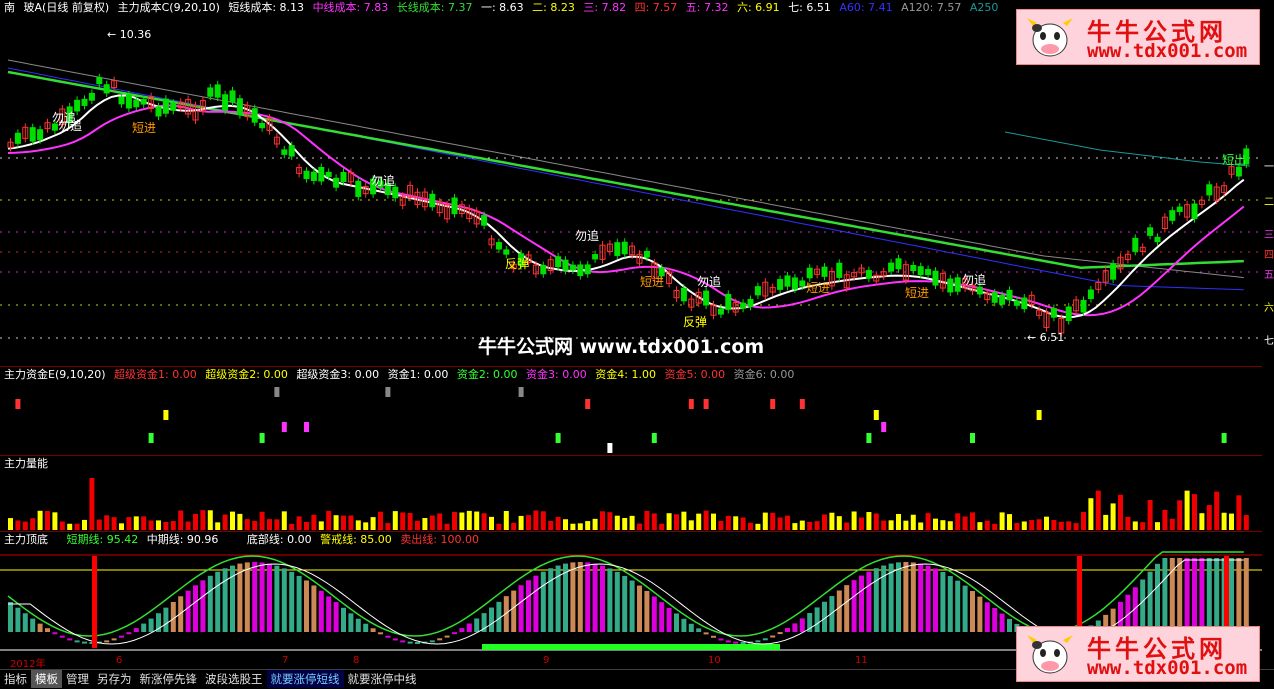  I want to click on level-mark: 六, so click(1269, 308).